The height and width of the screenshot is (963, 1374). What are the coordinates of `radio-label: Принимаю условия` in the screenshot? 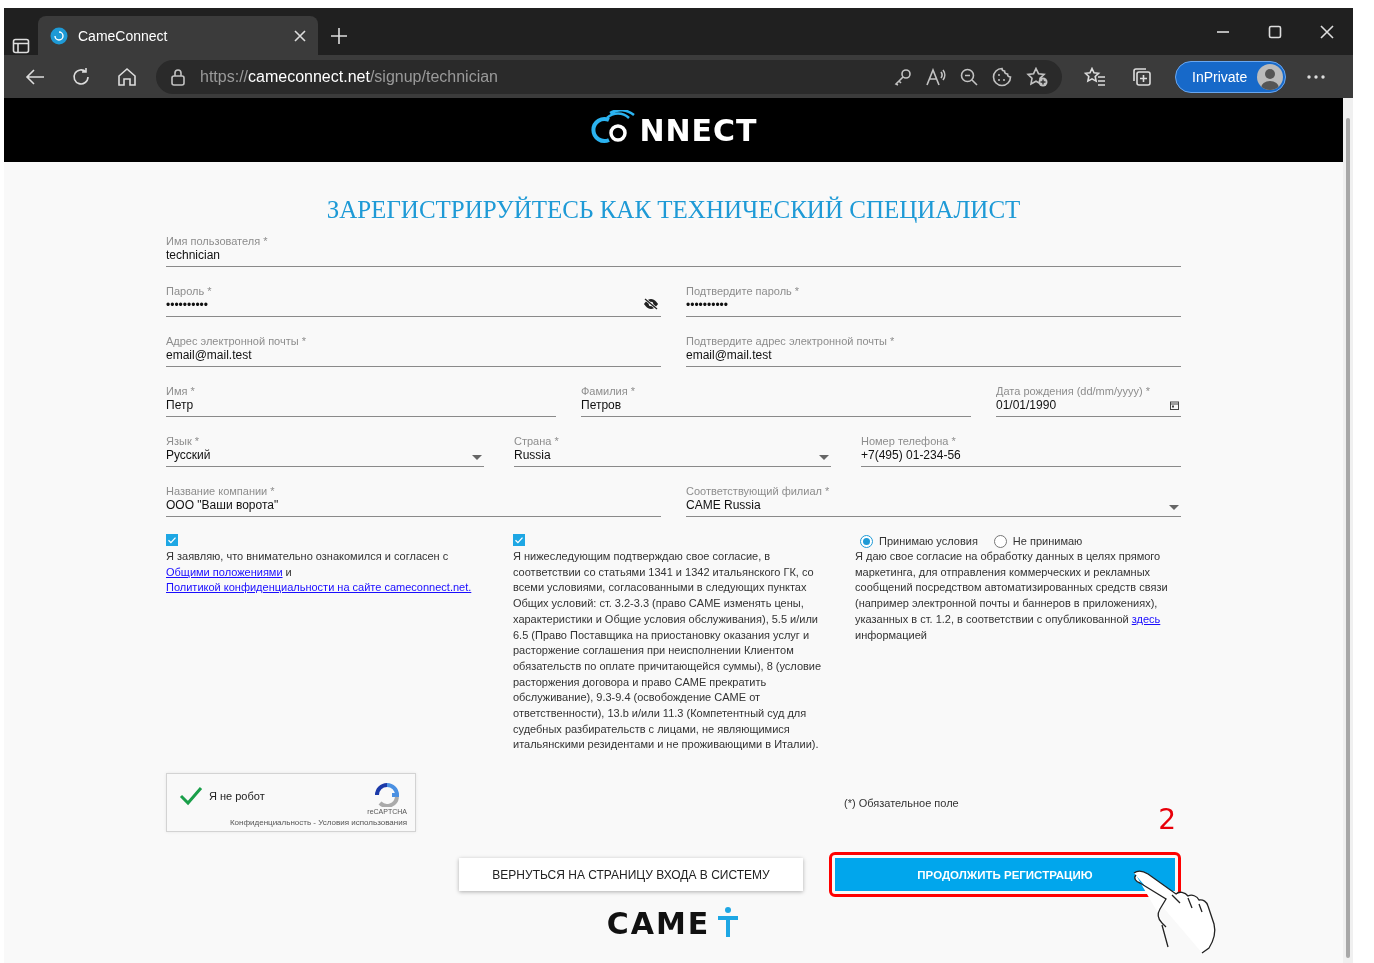 It's located at (928, 541).